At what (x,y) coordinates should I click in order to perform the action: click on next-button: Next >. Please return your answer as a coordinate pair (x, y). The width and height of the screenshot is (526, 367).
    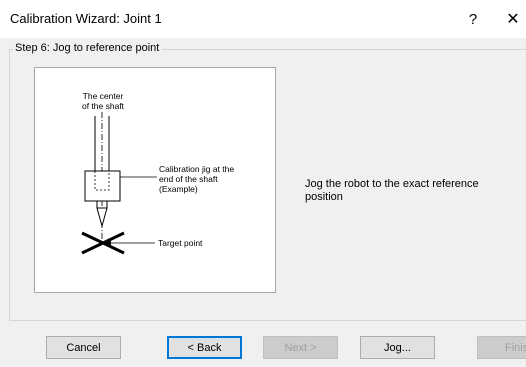
    Looking at the image, I should click on (300, 347).